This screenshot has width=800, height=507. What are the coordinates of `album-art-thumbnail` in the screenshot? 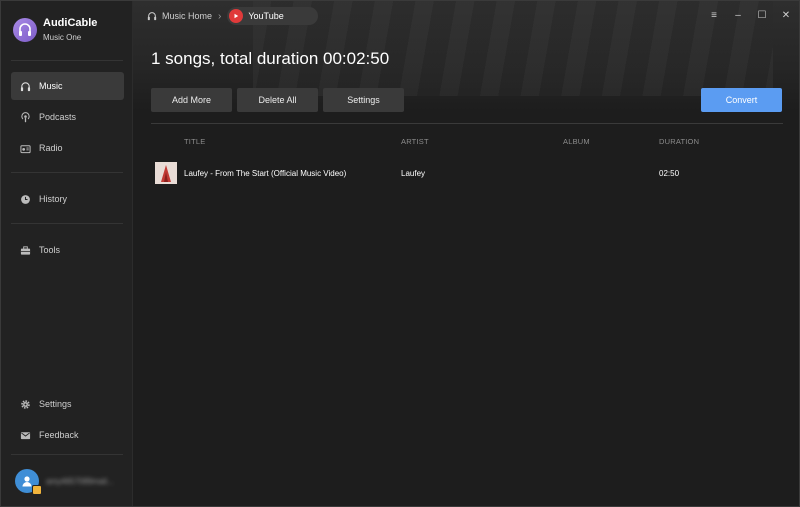 It's located at (166, 173).